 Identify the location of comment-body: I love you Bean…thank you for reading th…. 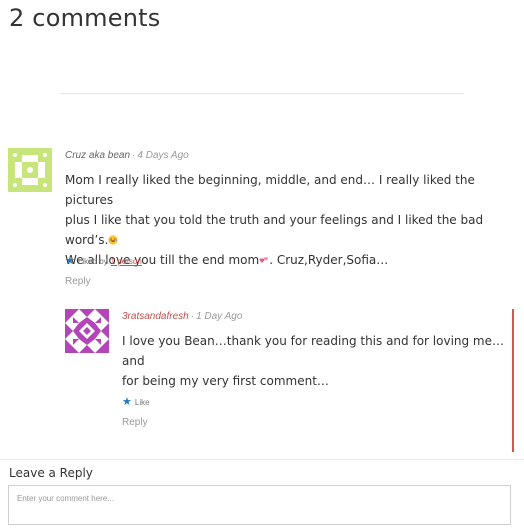
(314, 361).